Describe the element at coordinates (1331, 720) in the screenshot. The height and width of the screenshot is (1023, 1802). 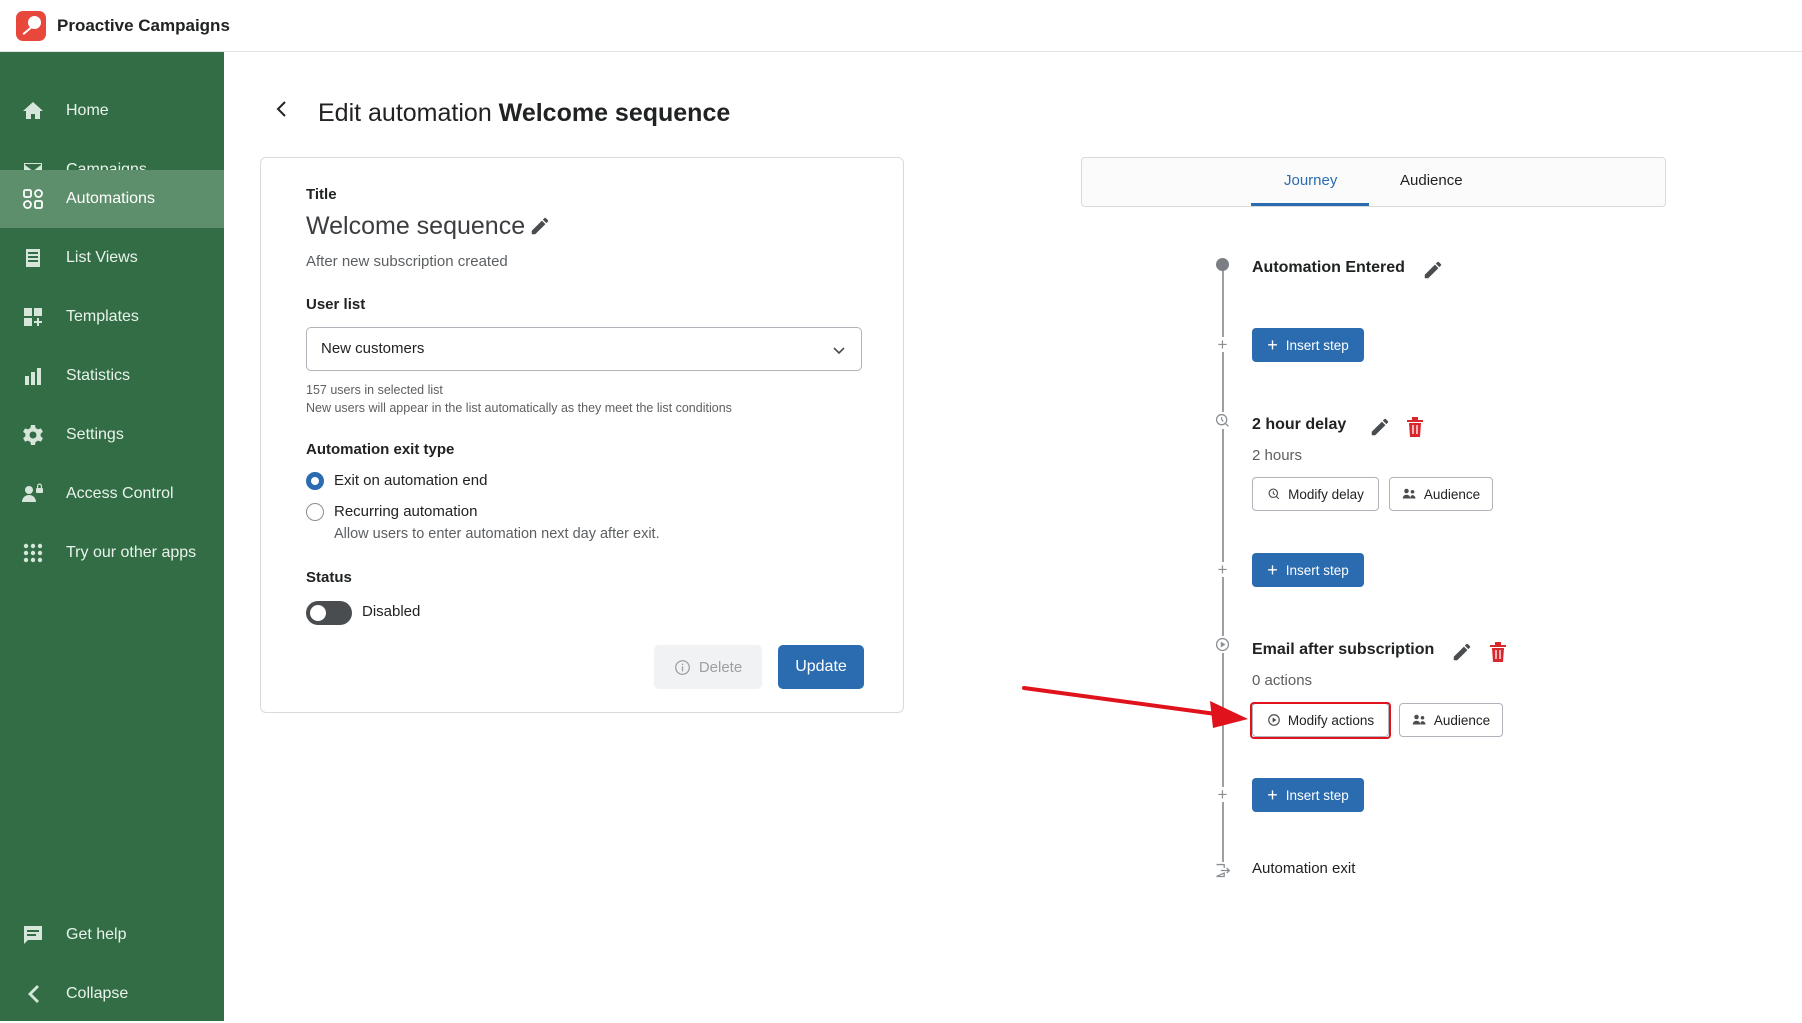
I see `modify-actions-label: Modify actions` at that location.